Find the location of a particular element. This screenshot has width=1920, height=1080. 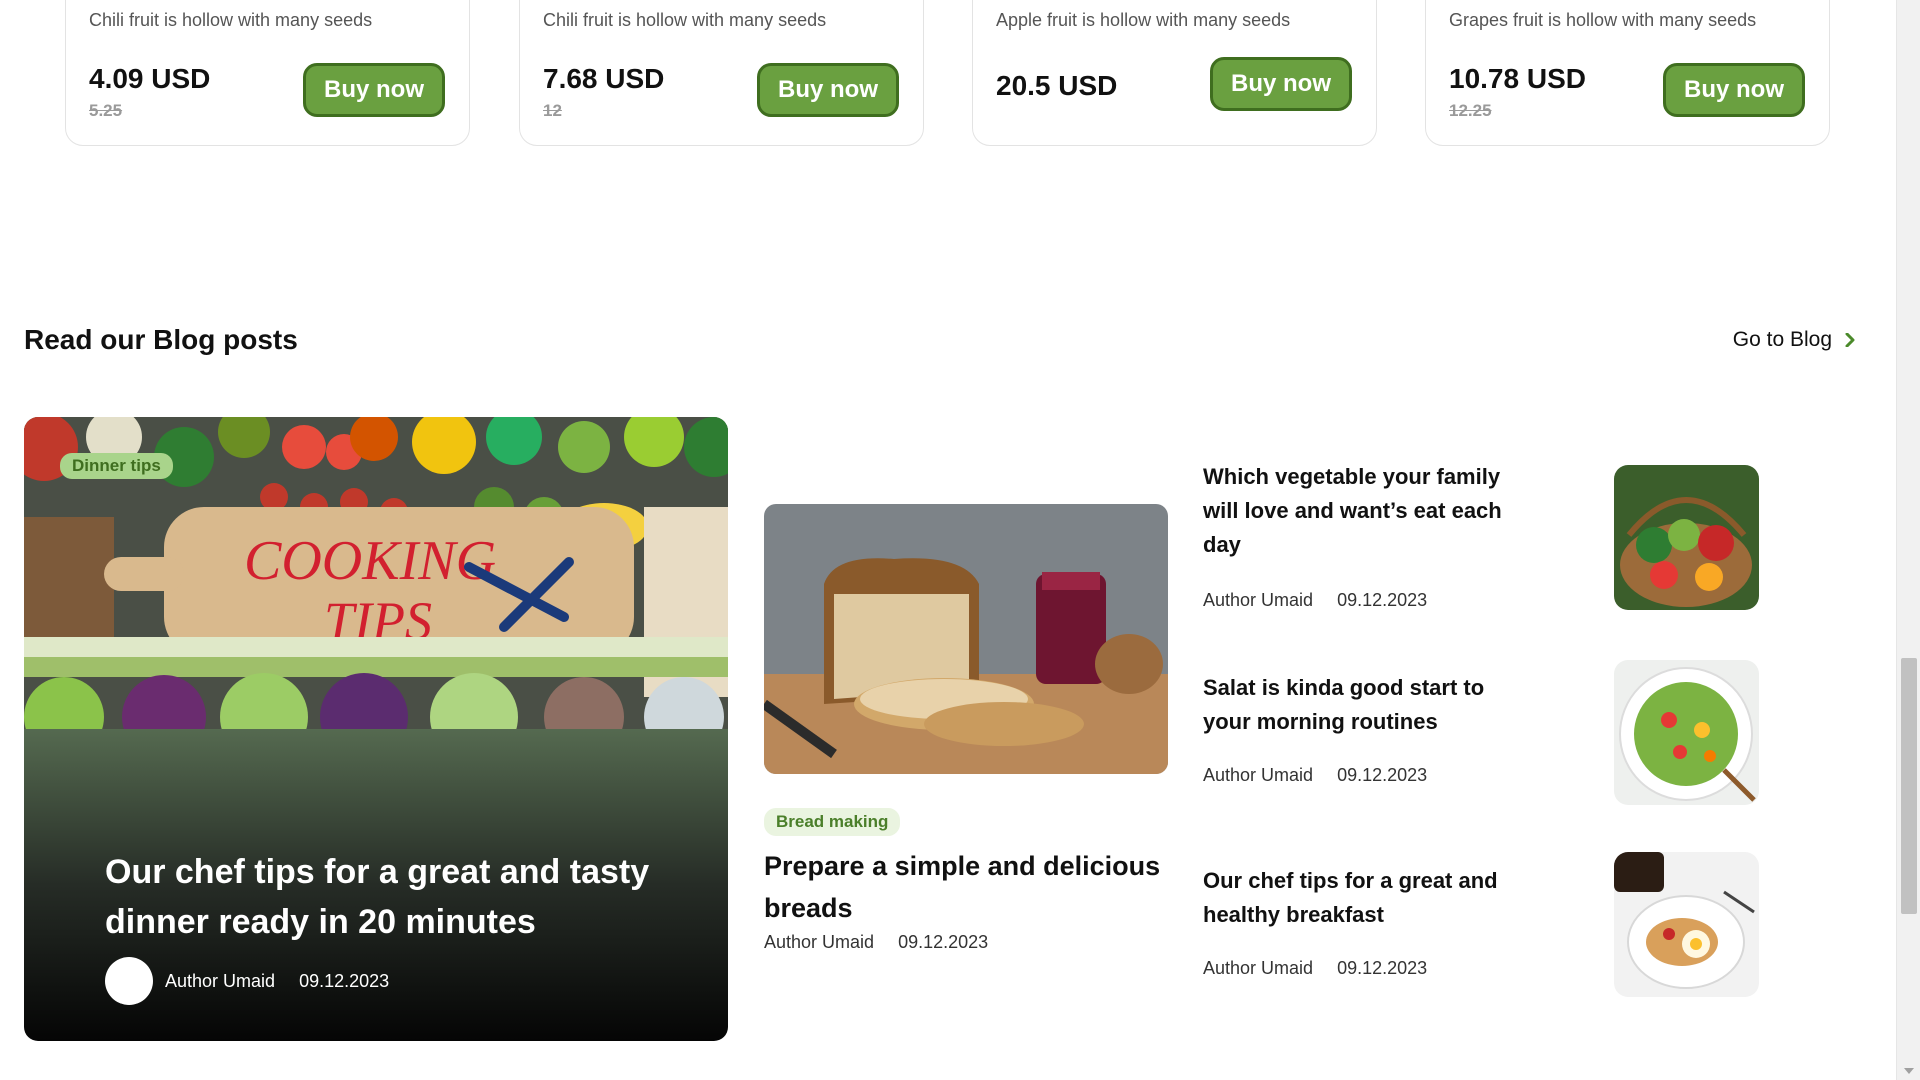

go-to-blog-link: Go to Blog is located at coordinates (1794, 340).